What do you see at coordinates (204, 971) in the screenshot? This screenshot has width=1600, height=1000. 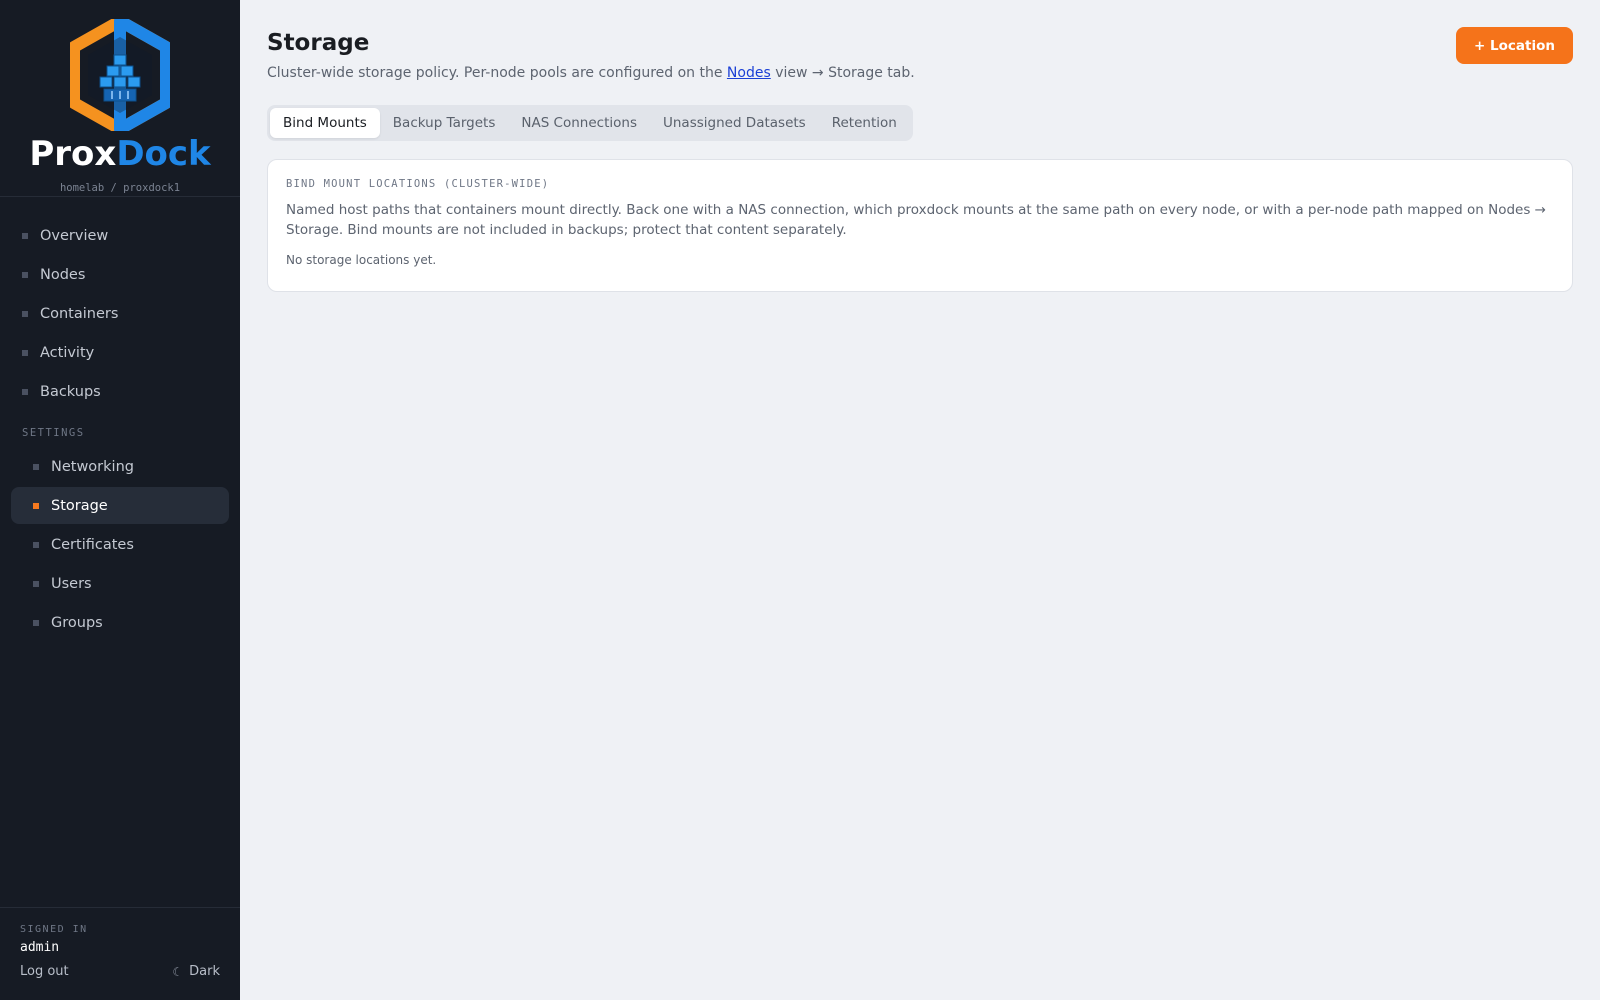 I see `theme-toggle-label: Dark` at bounding box center [204, 971].